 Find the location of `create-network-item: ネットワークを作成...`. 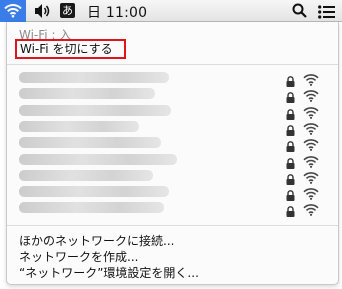

create-network-item: ネットワークを作成... is located at coordinates (78, 256).